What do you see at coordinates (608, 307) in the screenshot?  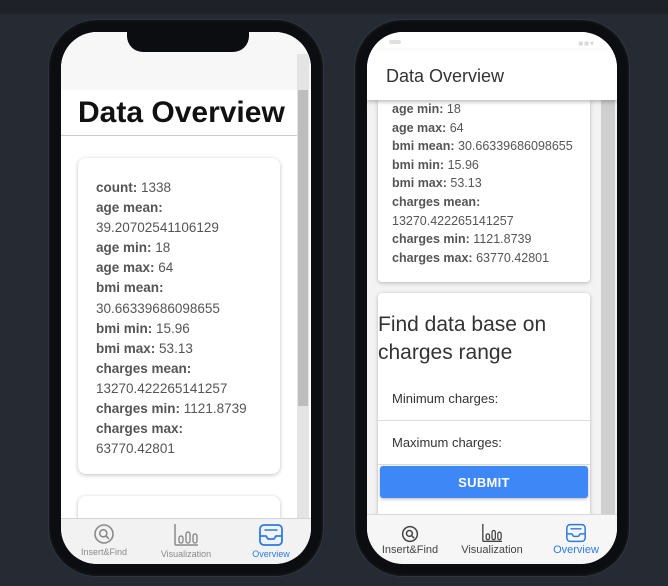 I see `scrollbar-track` at bounding box center [608, 307].